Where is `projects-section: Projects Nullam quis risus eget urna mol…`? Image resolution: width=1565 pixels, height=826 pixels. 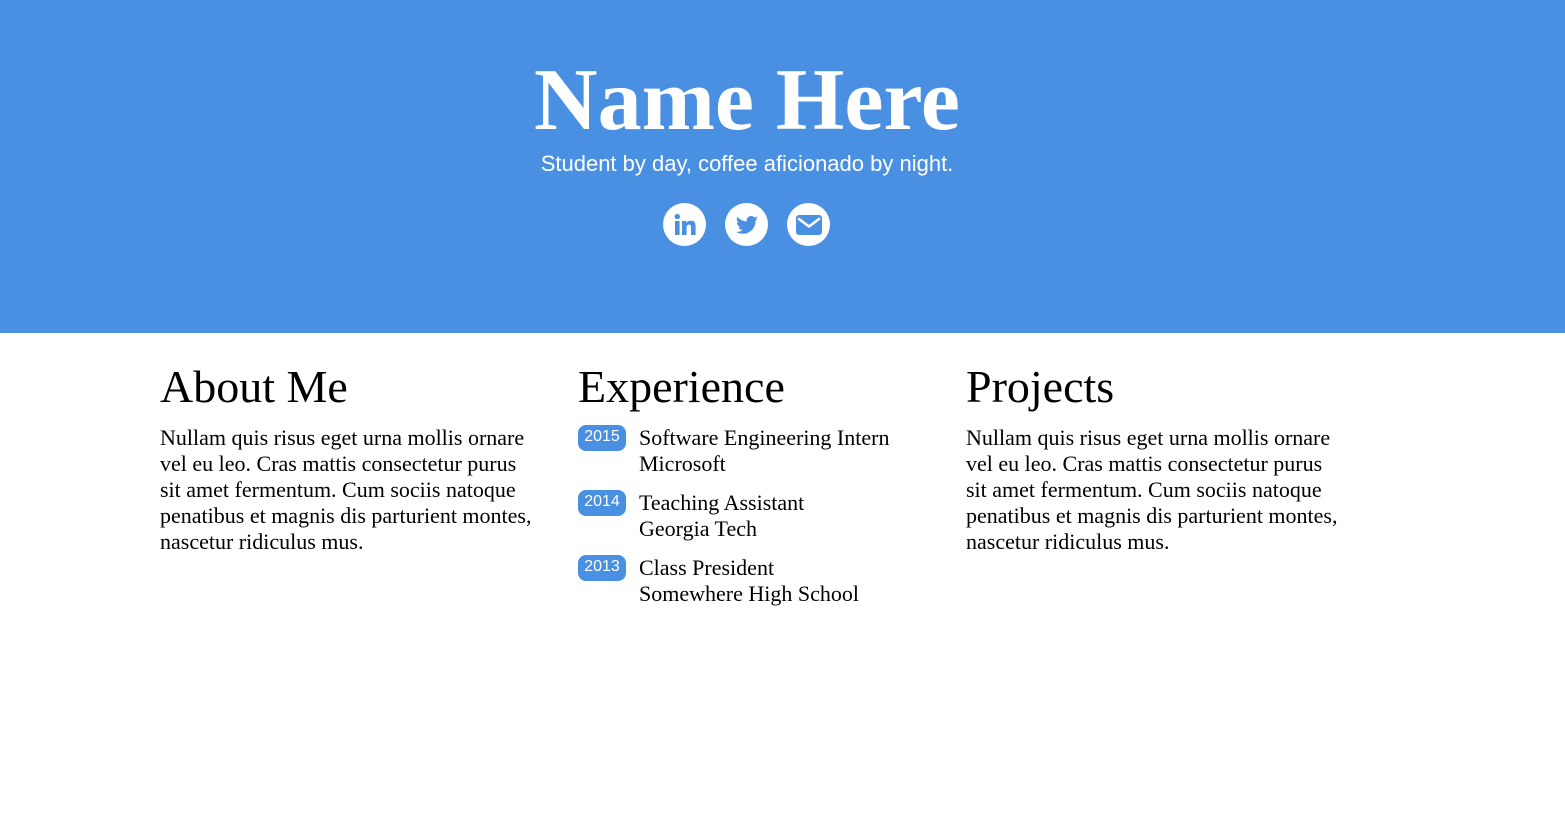 projects-section: Projects Nullam quis risus eget urna mol… is located at coordinates (1153, 457).